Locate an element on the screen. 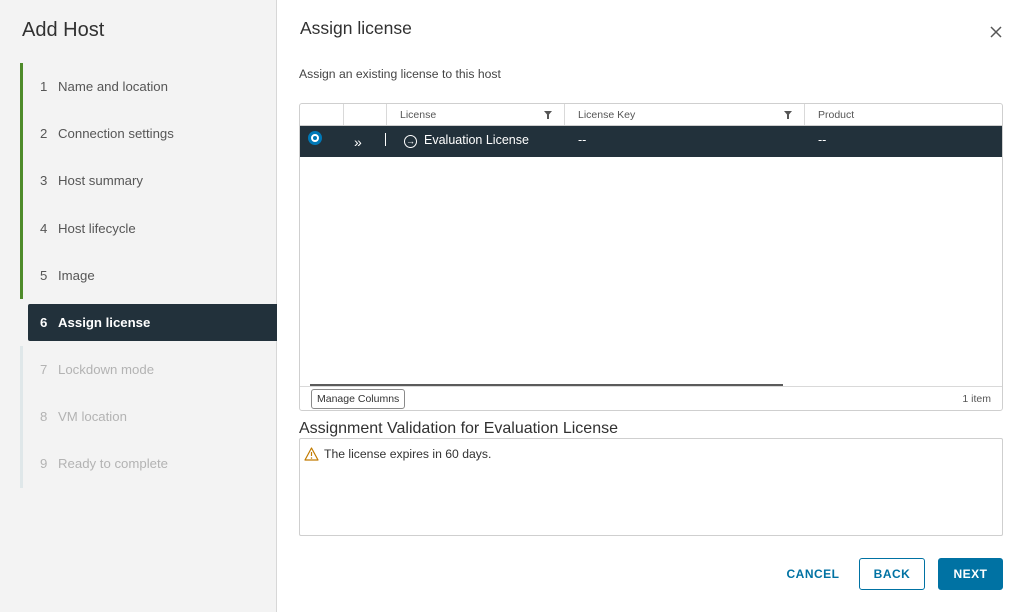 The image size is (1024, 612). validation-message: The license expires in 60 days. is located at coordinates (408, 454).